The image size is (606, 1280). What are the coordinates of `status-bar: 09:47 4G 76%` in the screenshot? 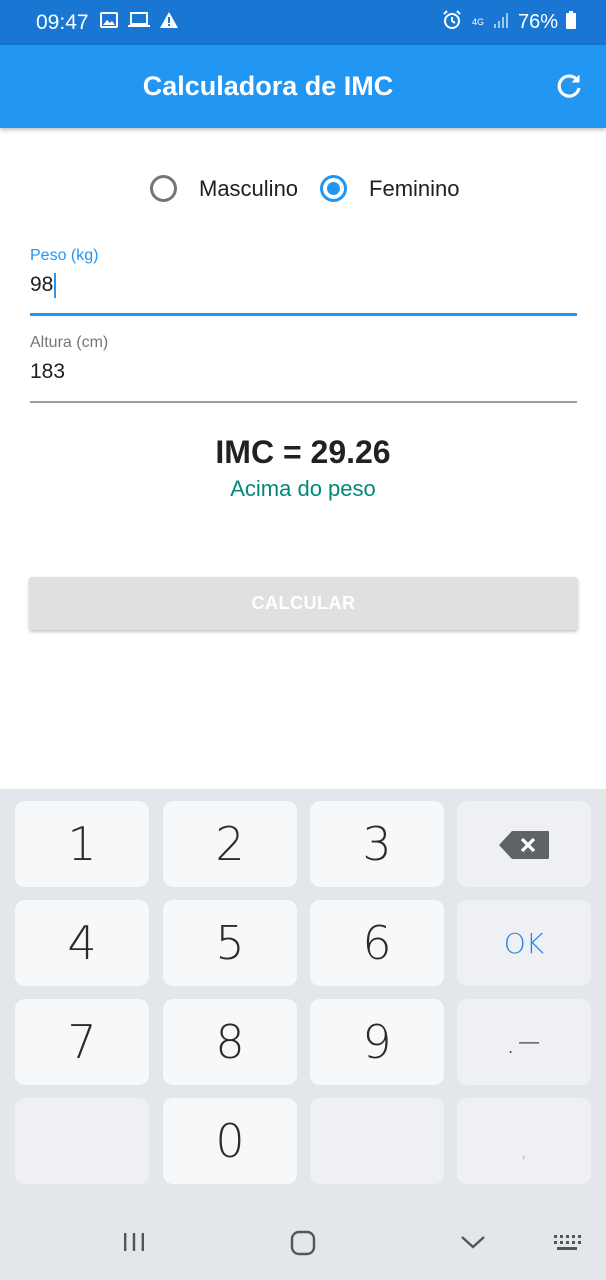 It's located at (303, 22).